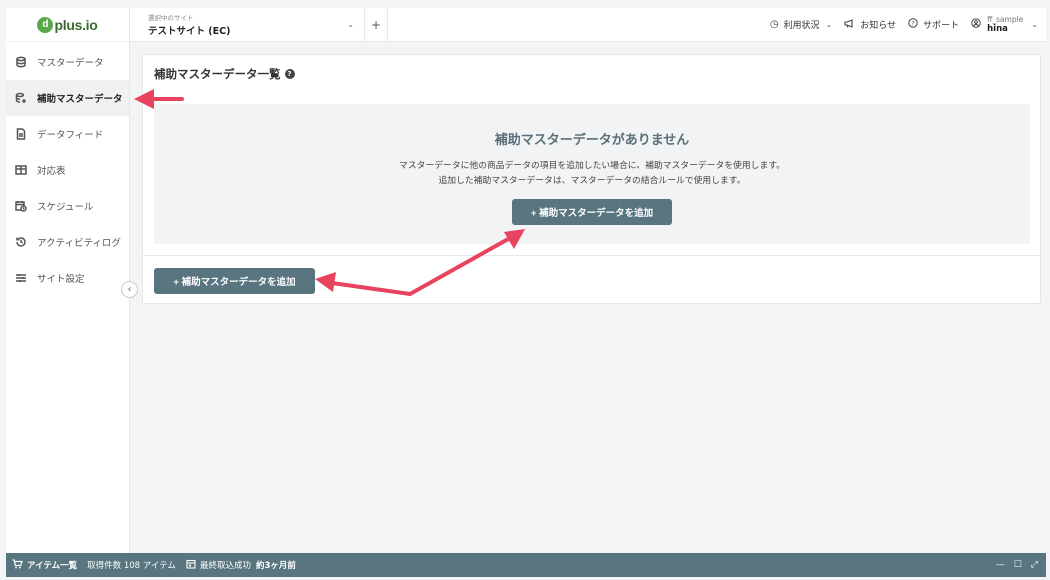 This screenshot has height=580, width=1050. Describe the element at coordinates (878, 26) in the screenshot. I see `news-label: お知らせ` at that location.